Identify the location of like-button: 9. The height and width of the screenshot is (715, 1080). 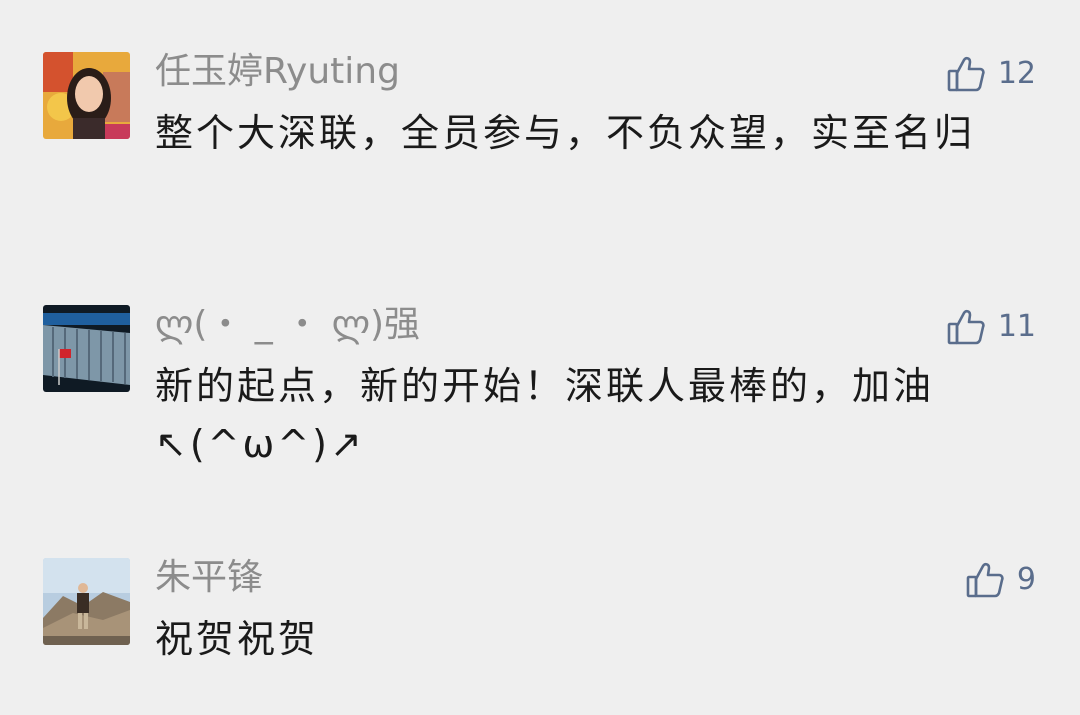
(1000, 580).